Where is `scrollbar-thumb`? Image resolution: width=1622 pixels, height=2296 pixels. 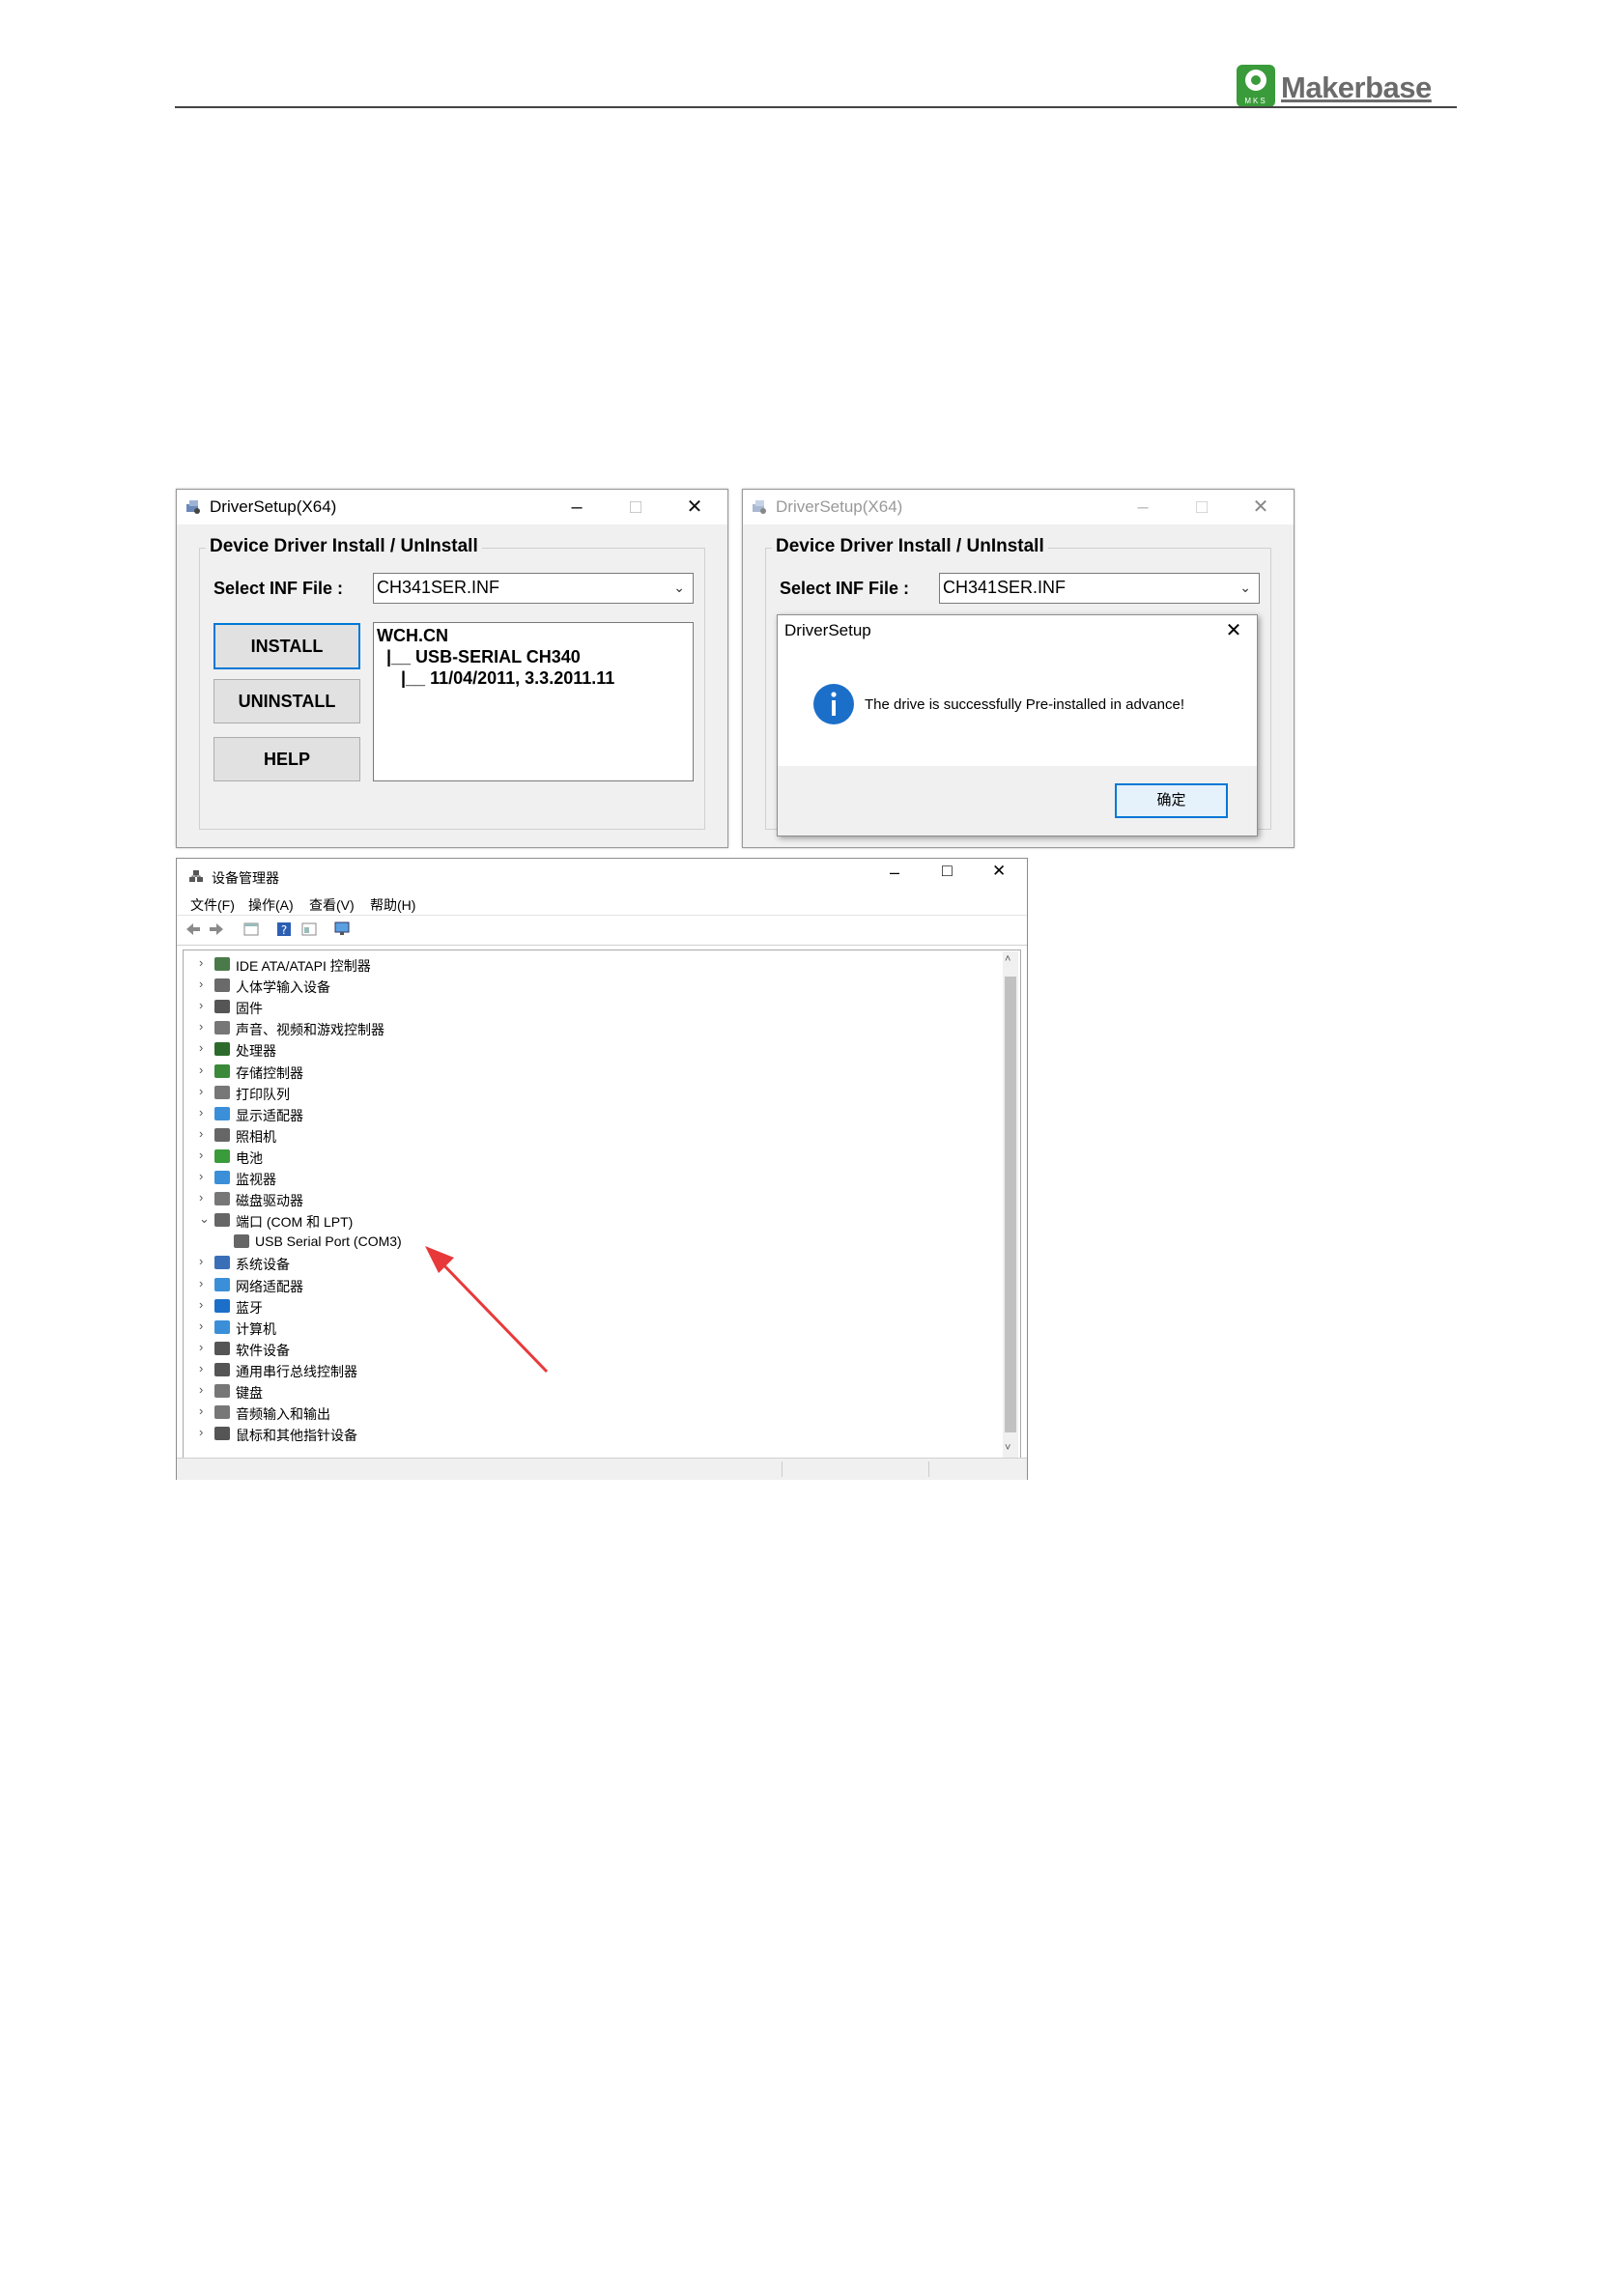 scrollbar-thumb is located at coordinates (1010, 1204).